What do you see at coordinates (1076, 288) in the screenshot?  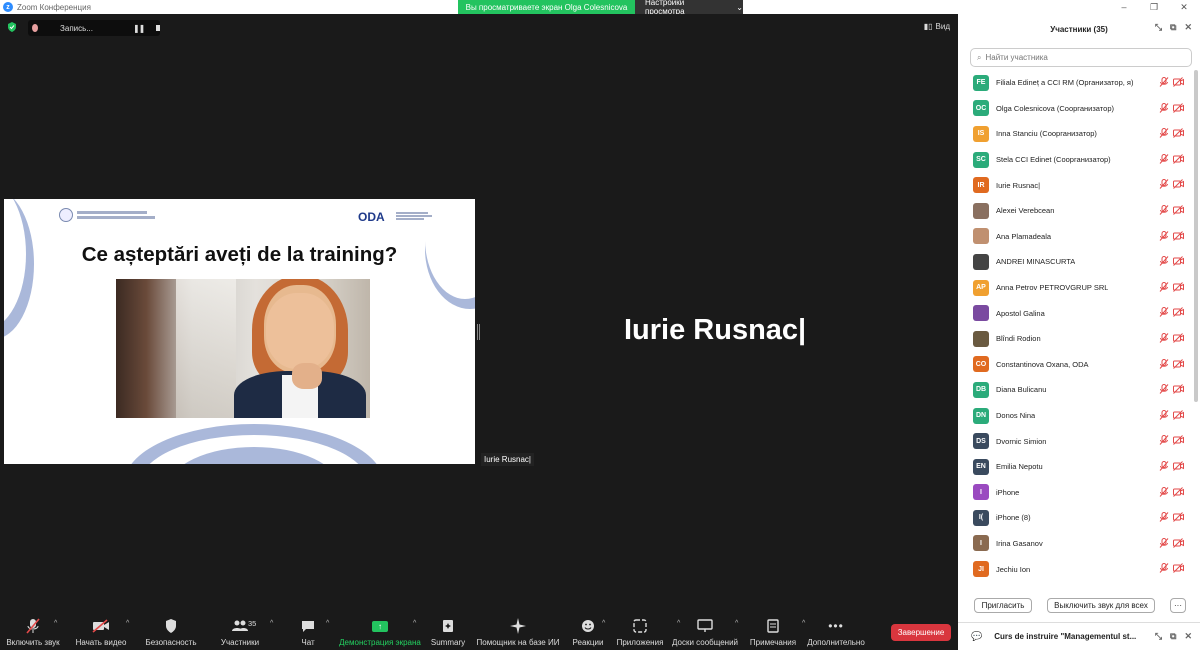 I see `participant-row: AP Anna Petrov PETROVGRUP SRL` at bounding box center [1076, 288].